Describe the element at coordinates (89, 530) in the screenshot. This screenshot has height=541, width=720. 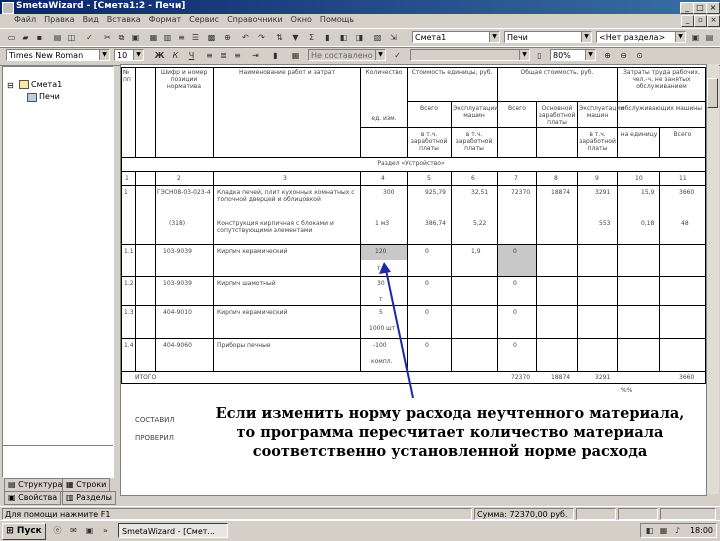
I see `desktop-icon: ▣` at that location.